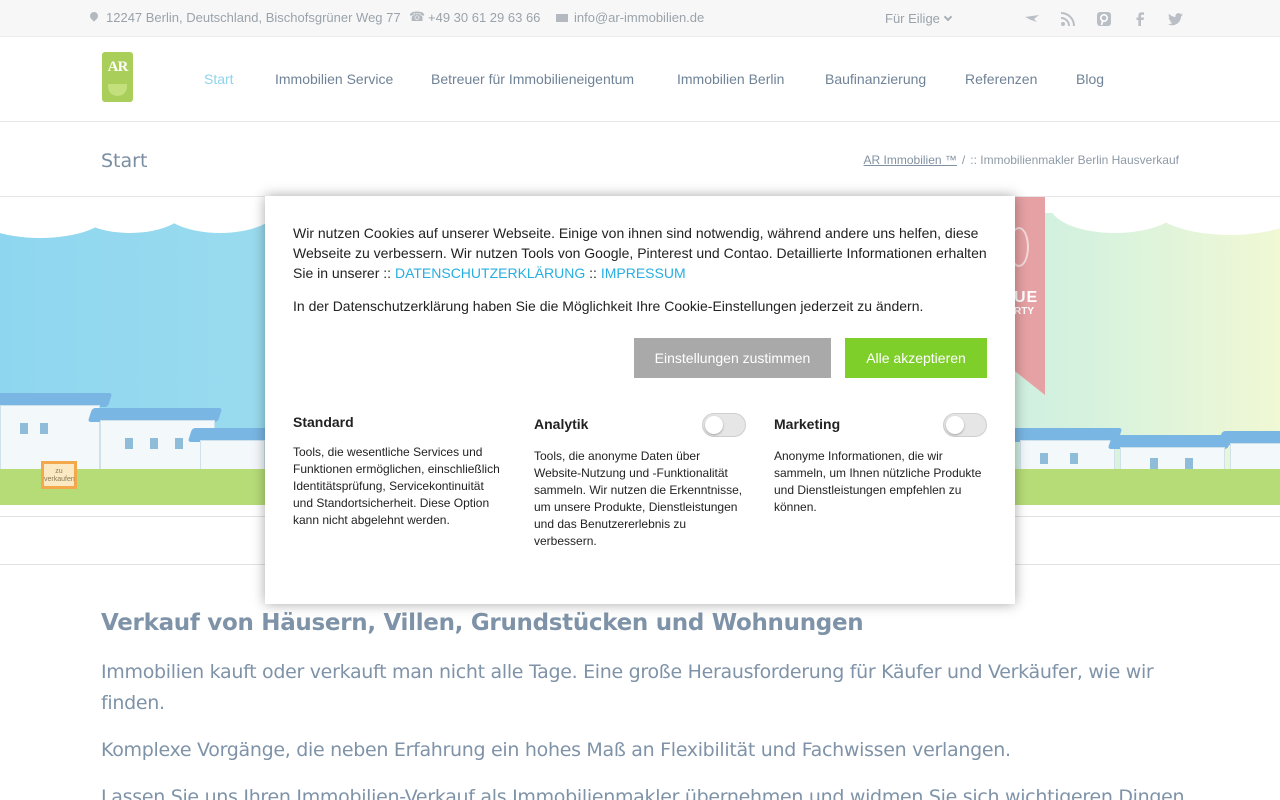 This screenshot has height=800, width=1280. Describe the element at coordinates (724, 425) in the screenshot. I see `analytik-toggle` at that location.